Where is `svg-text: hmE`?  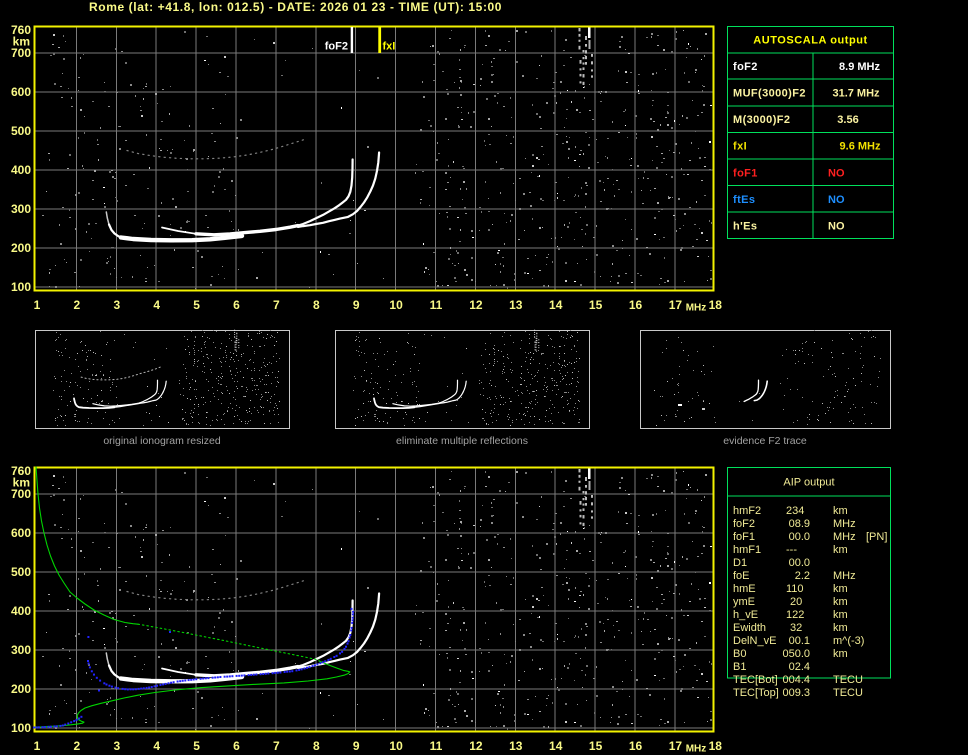
svg-text: hmE is located at coordinates (744, 589).